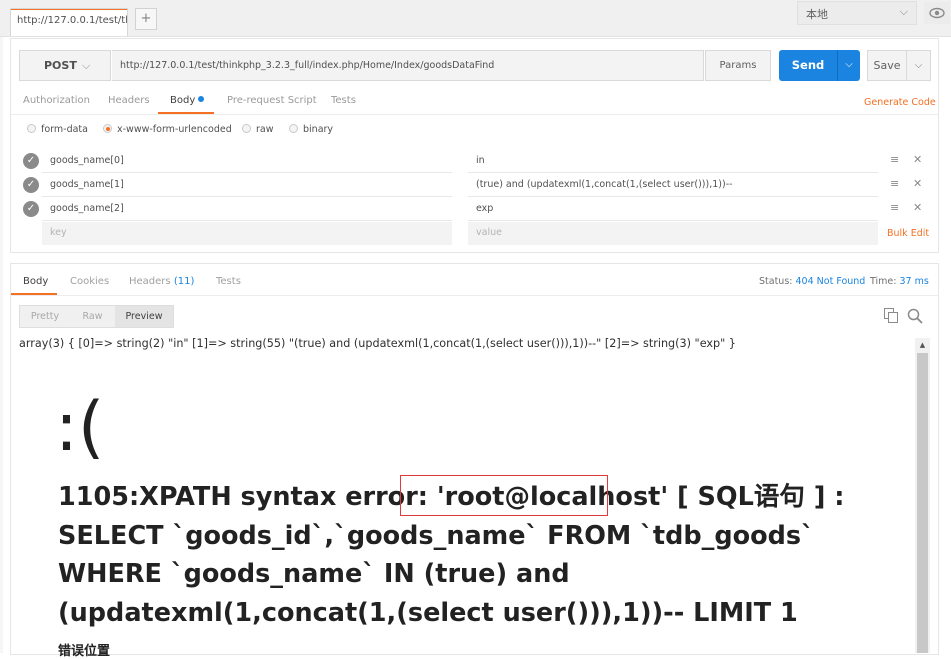 The width and height of the screenshot is (951, 659). What do you see at coordinates (80, 427) in the screenshot?
I see `error-sad-face: :(` at bounding box center [80, 427].